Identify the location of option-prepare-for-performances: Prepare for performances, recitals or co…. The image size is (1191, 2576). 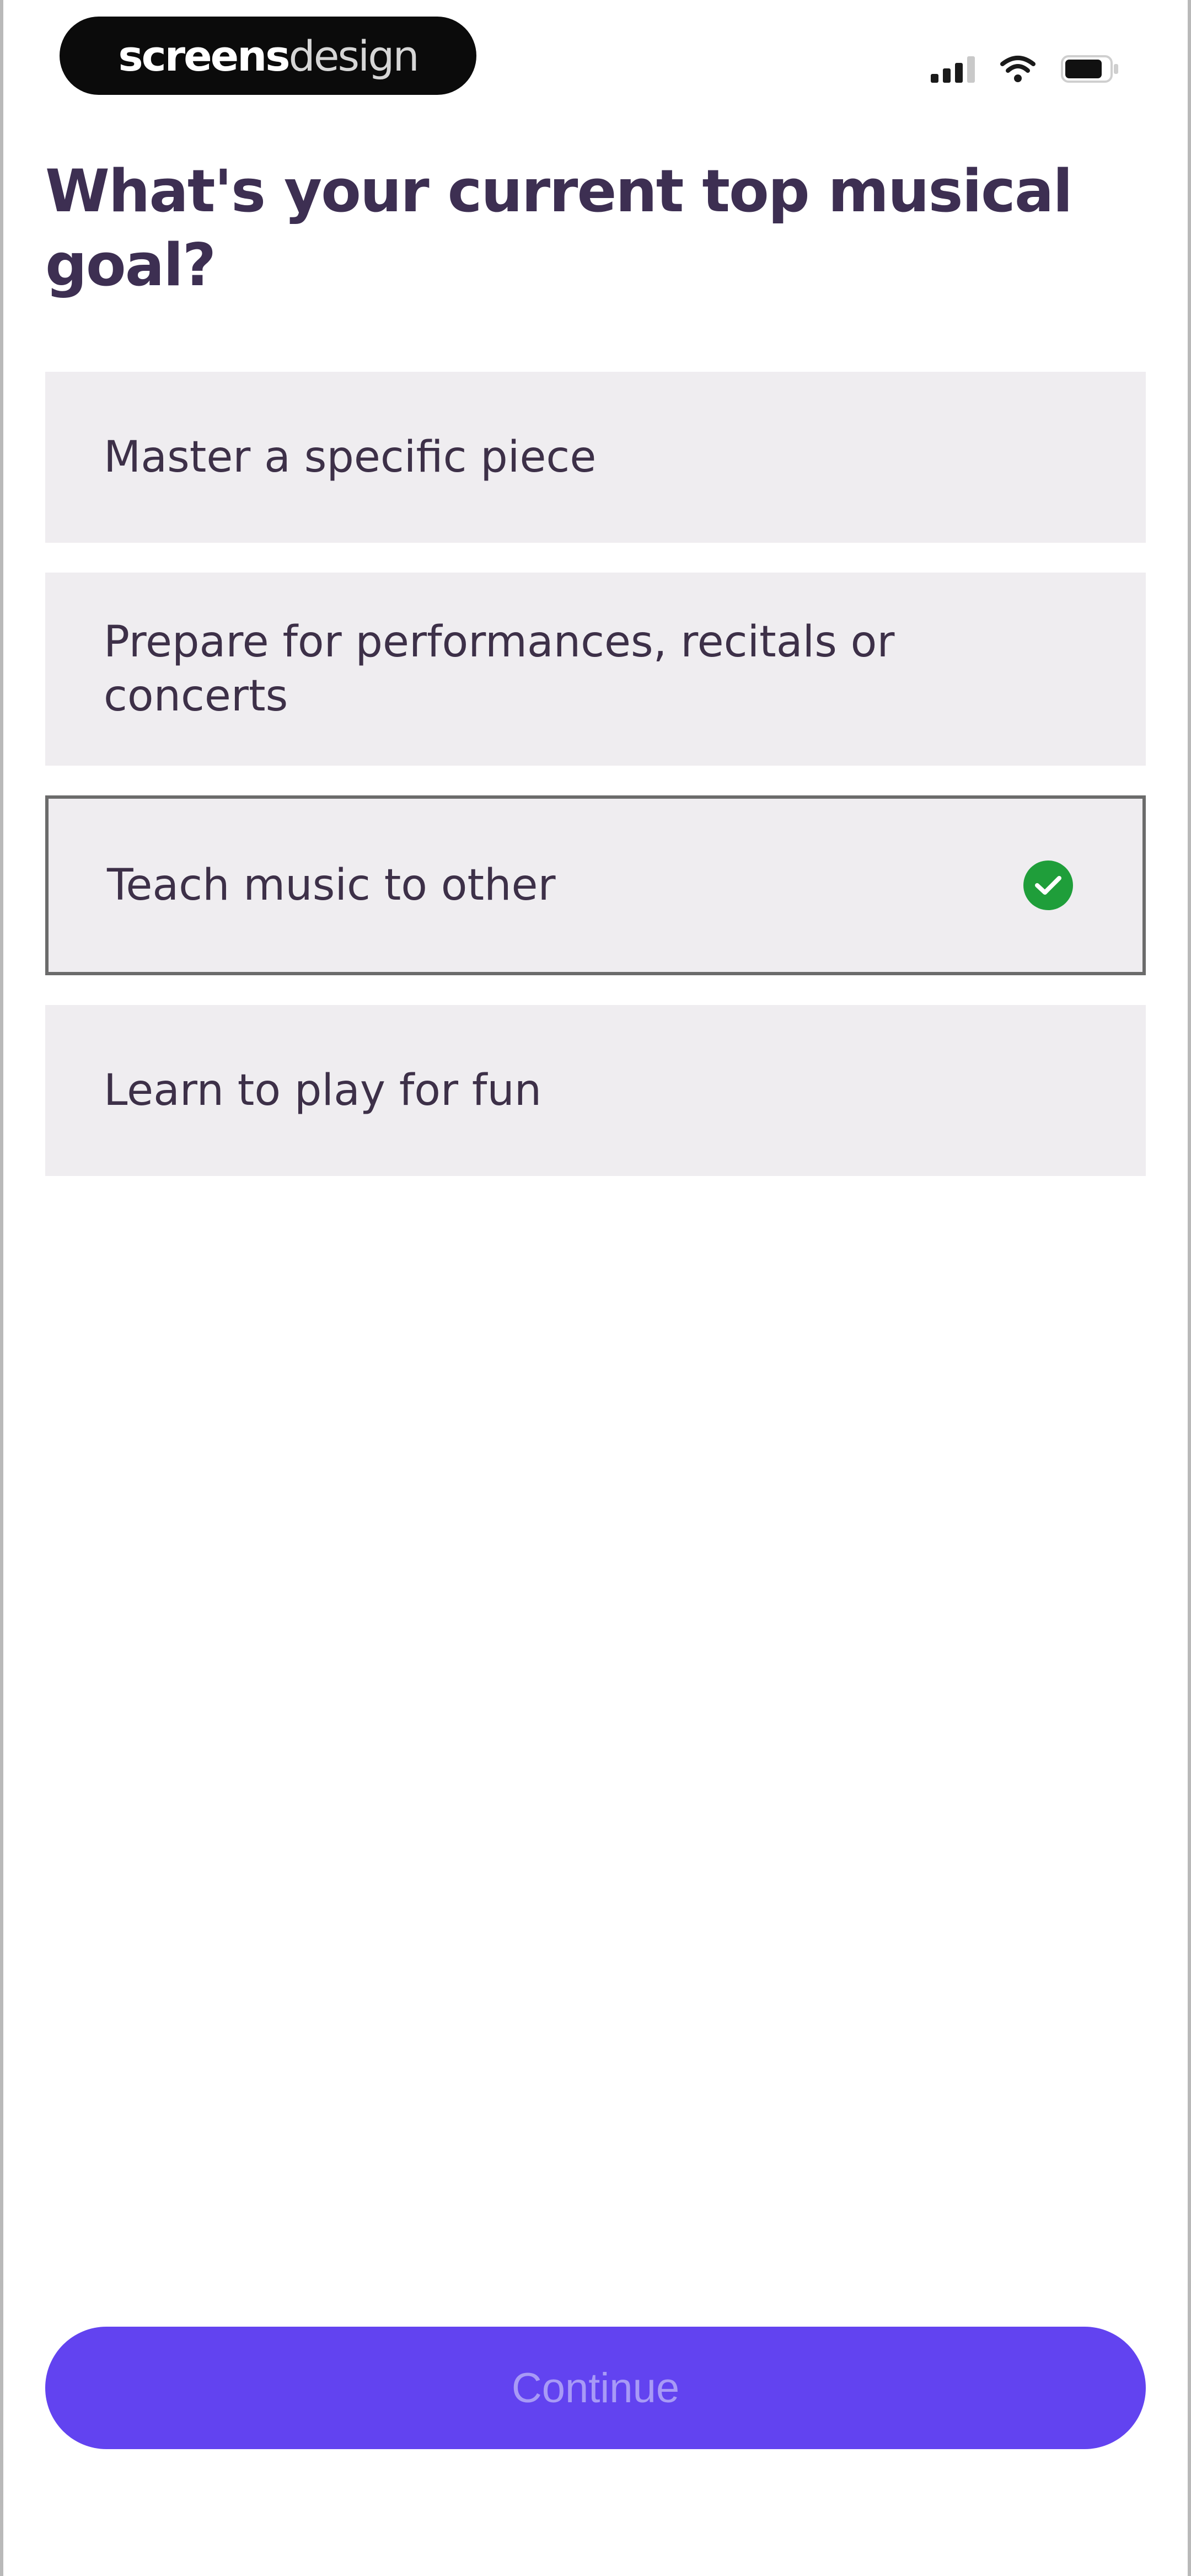
(595, 669).